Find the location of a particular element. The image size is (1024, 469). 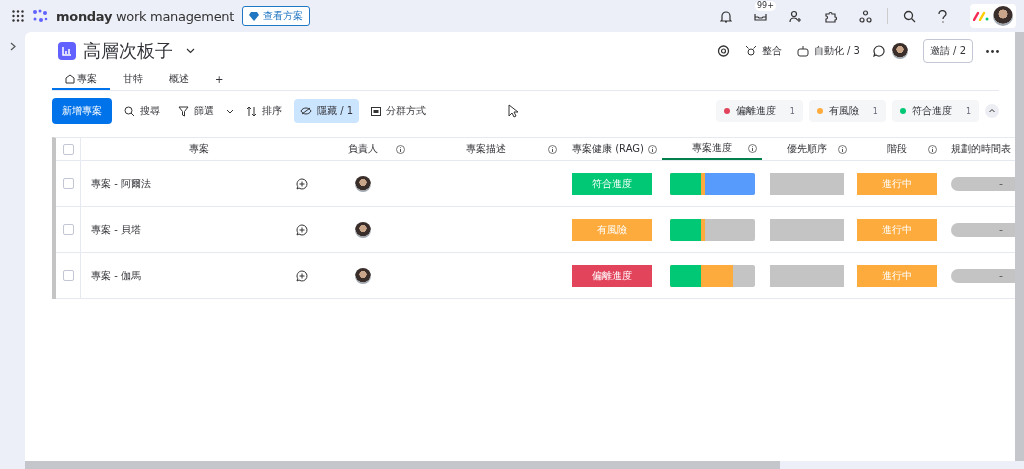

logo-icon is located at coordinates (40, 16).